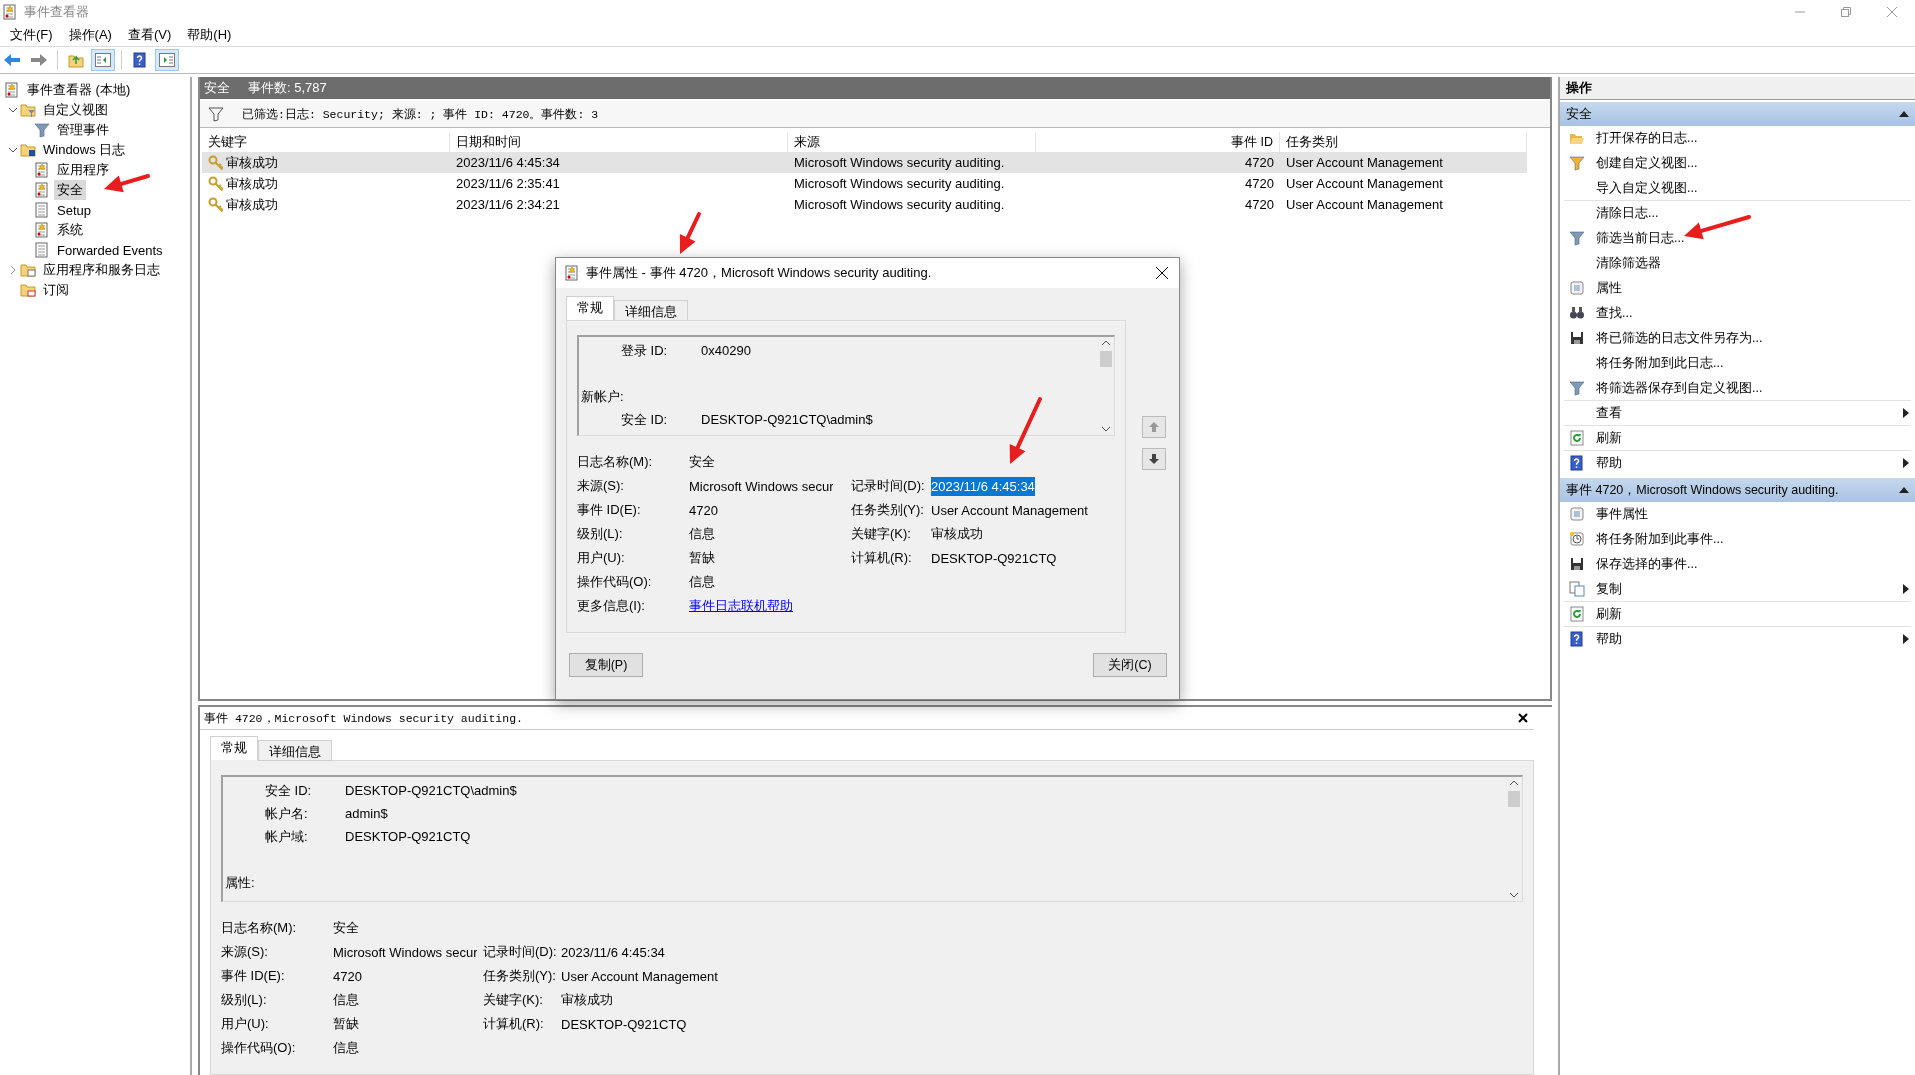 This screenshot has width=1915, height=1075. I want to click on action-link: 查看, so click(1609, 413).